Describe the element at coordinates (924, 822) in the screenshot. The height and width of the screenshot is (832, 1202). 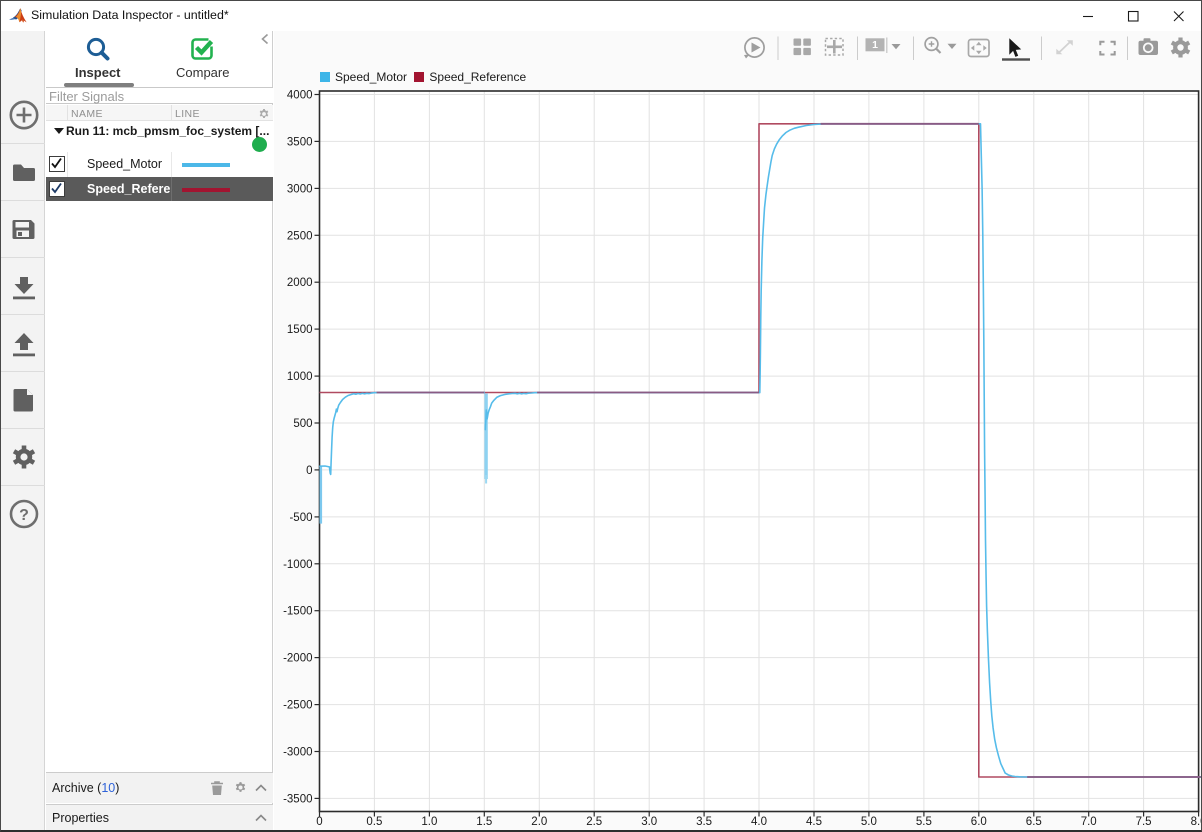
I see `svg-text: 5.5` at that location.